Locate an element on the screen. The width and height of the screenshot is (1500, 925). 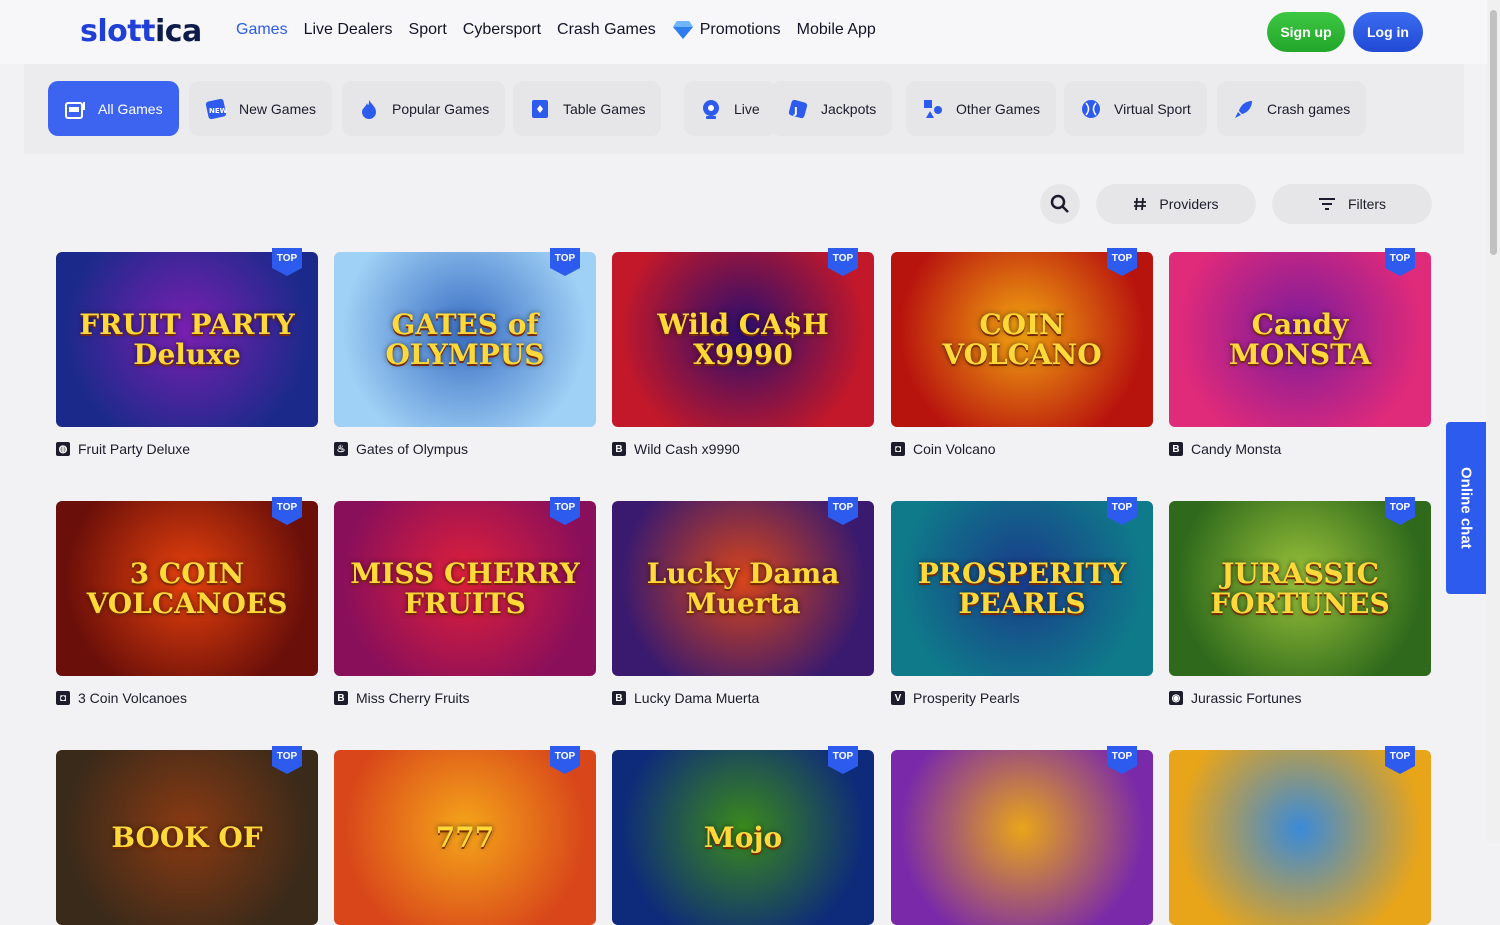
game-title: Miss Cherry Fruits is located at coordinates (413, 698).